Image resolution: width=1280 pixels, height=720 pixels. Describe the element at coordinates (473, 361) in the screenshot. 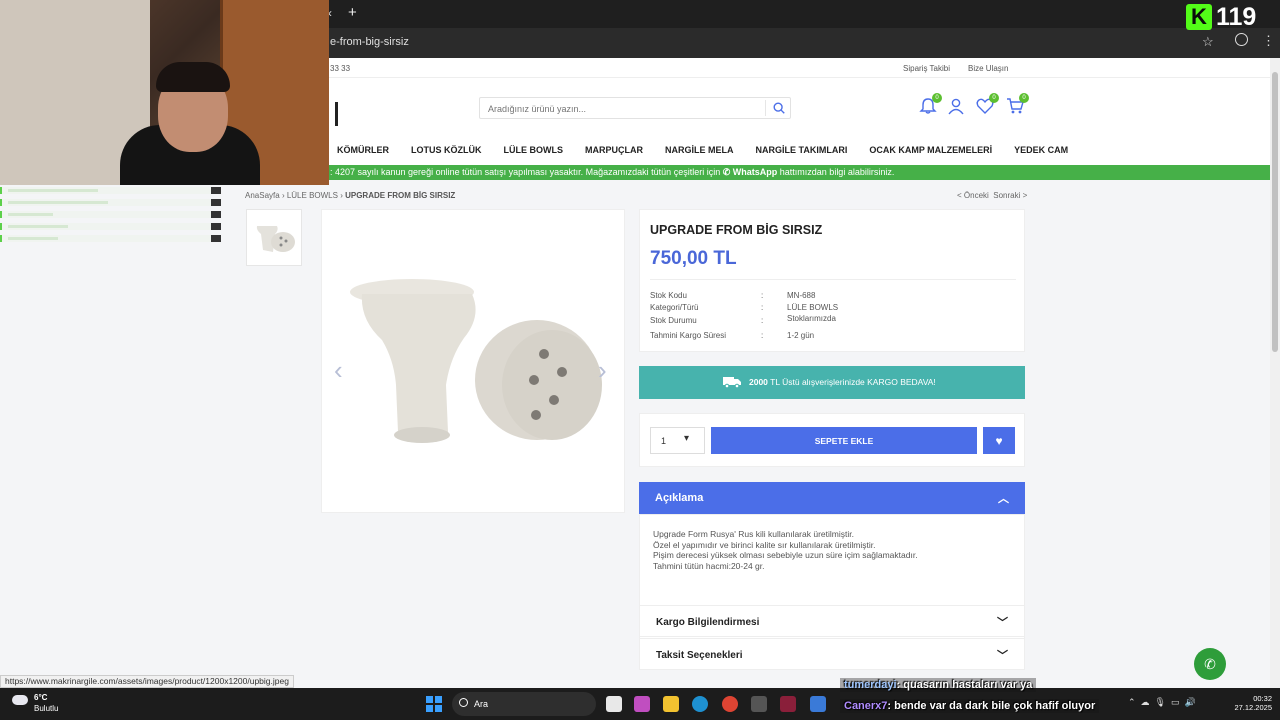

I see `product-gallery: ‹ ›` at that location.